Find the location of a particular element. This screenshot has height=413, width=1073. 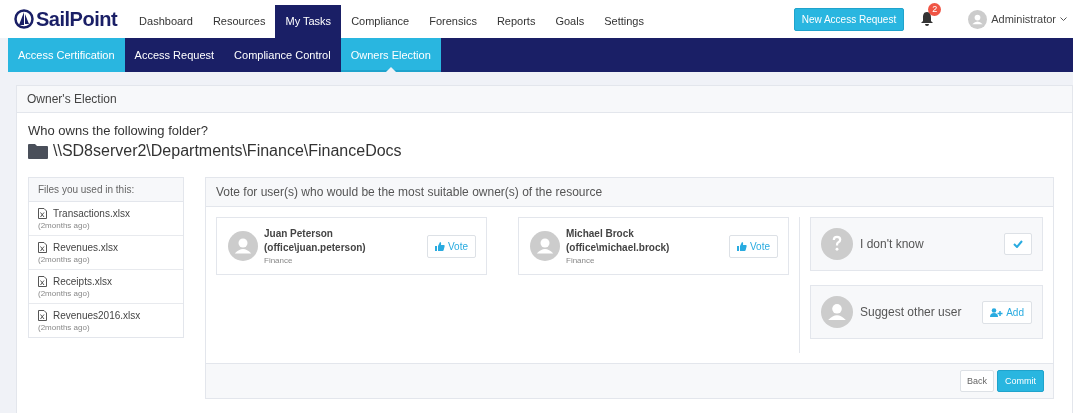

candidate-account: (office\michael.brock) is located at coordinates (618, 248).